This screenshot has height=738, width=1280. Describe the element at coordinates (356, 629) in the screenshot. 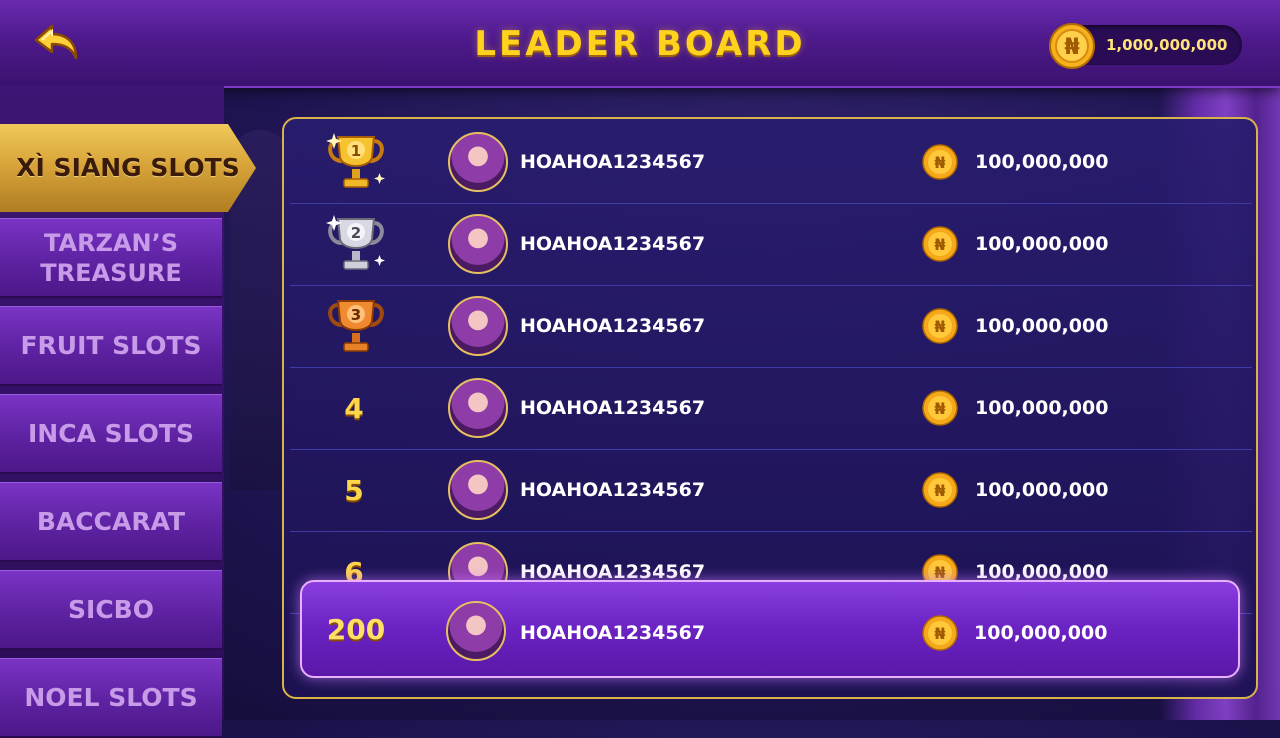

I see `my-rank-number: 200` at that location.